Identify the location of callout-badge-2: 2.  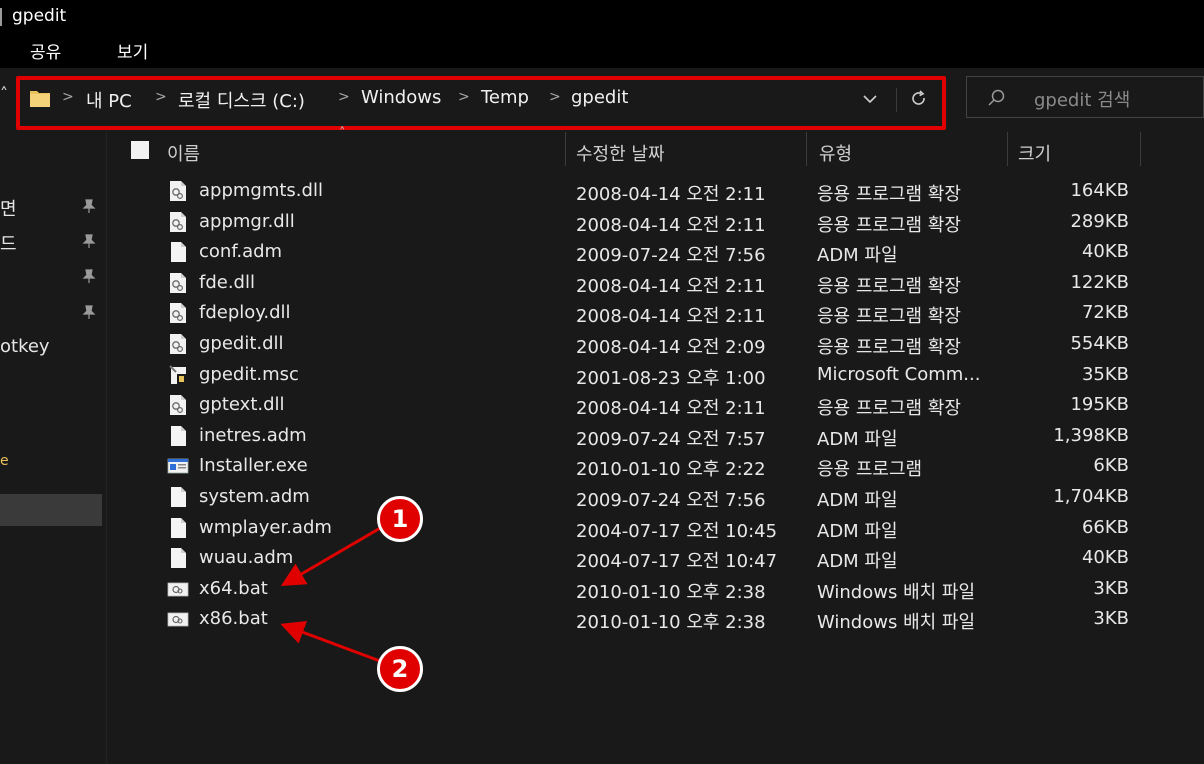
(400, 669).